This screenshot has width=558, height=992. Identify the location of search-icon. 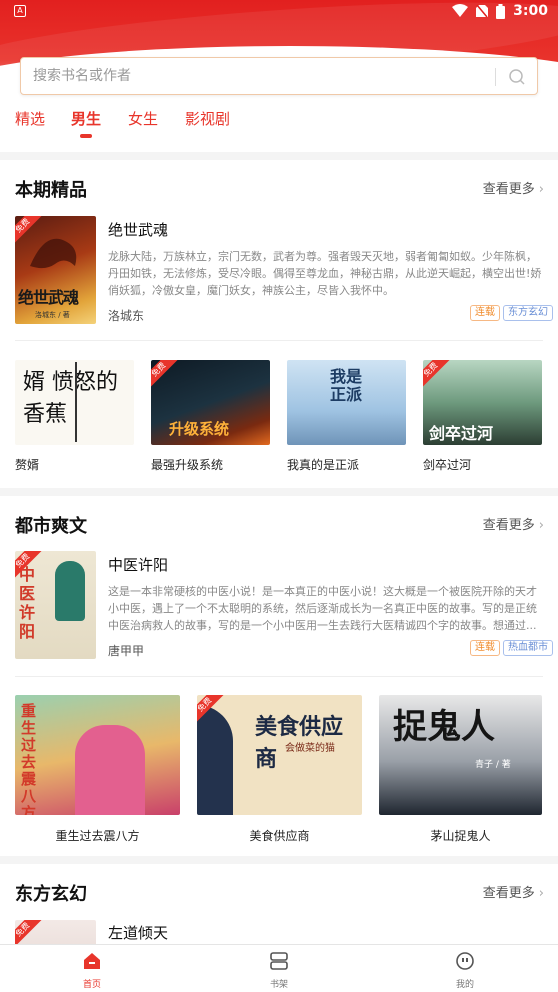
(517, 77).